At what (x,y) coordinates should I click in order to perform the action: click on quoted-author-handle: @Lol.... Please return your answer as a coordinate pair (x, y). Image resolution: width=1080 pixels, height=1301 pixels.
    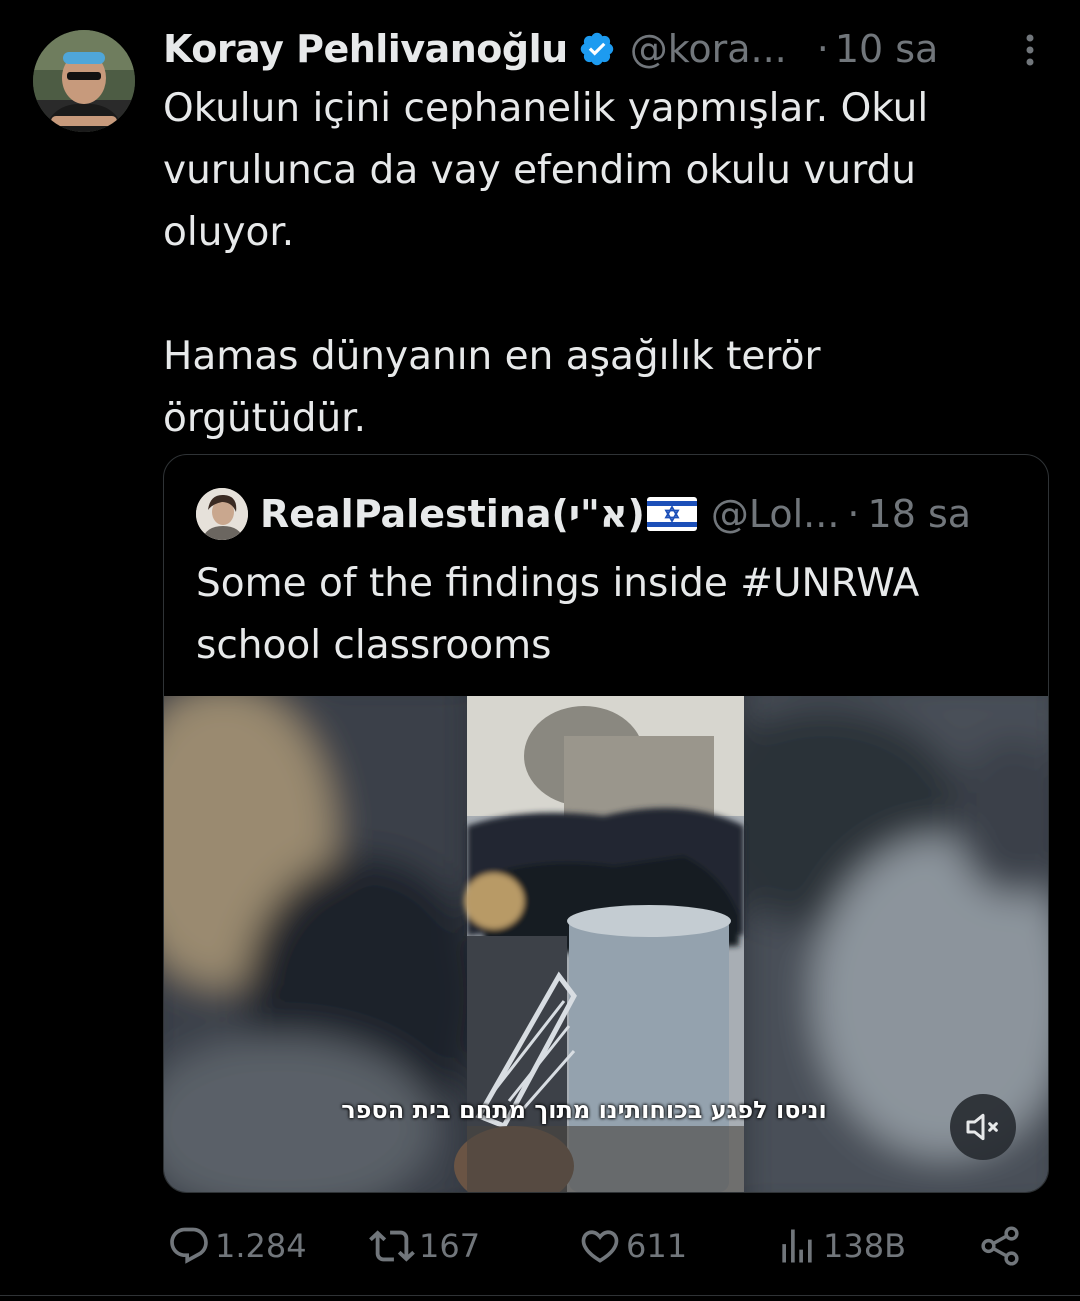
    Looking at the image, I should click on (775, 514).